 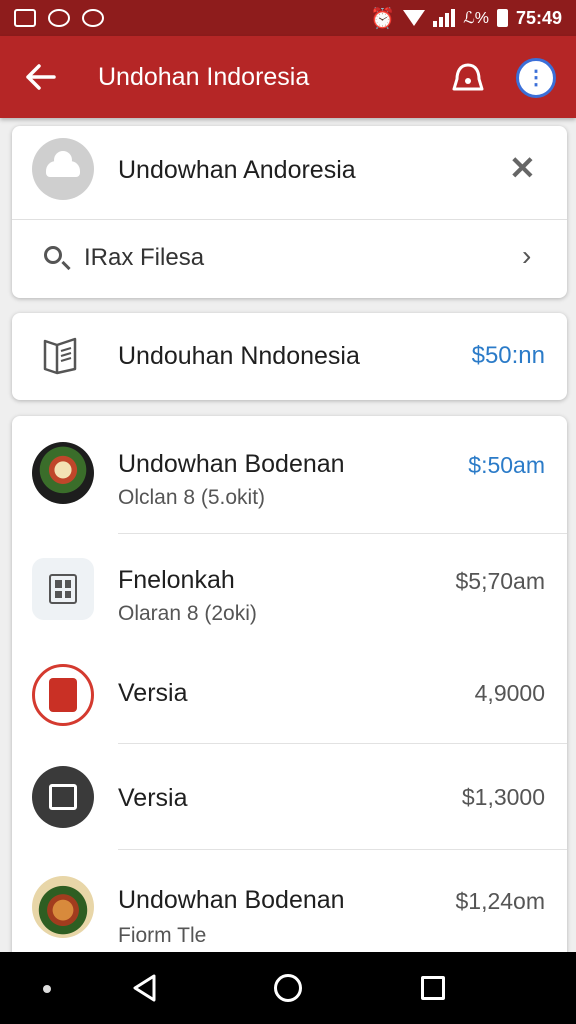 I want to click on item-price: $5;70am, so click(x=500, y=581).